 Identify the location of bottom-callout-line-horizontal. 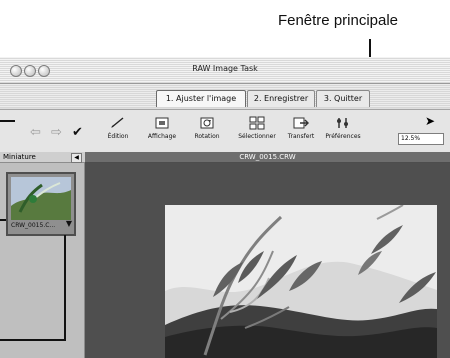
(33, 340).